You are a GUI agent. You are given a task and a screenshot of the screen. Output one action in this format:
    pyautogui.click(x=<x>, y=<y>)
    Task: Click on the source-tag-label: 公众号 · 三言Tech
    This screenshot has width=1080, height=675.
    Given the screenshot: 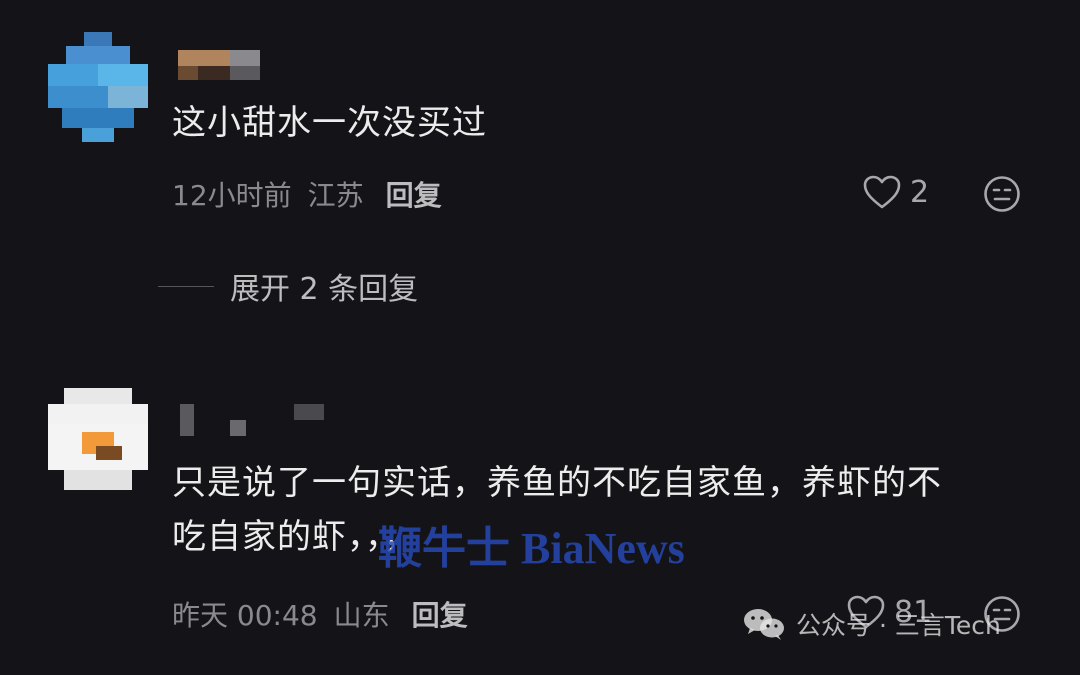 What is the action you would take?
    pyautogui.click(x=898, y=625)
    